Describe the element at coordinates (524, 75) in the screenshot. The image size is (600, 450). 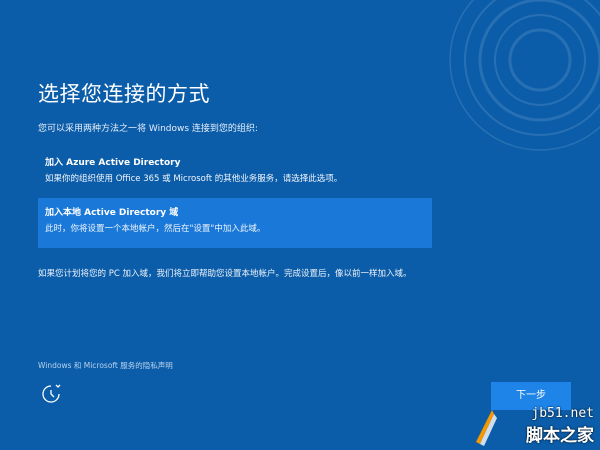
I see `background-swirl` at that location.